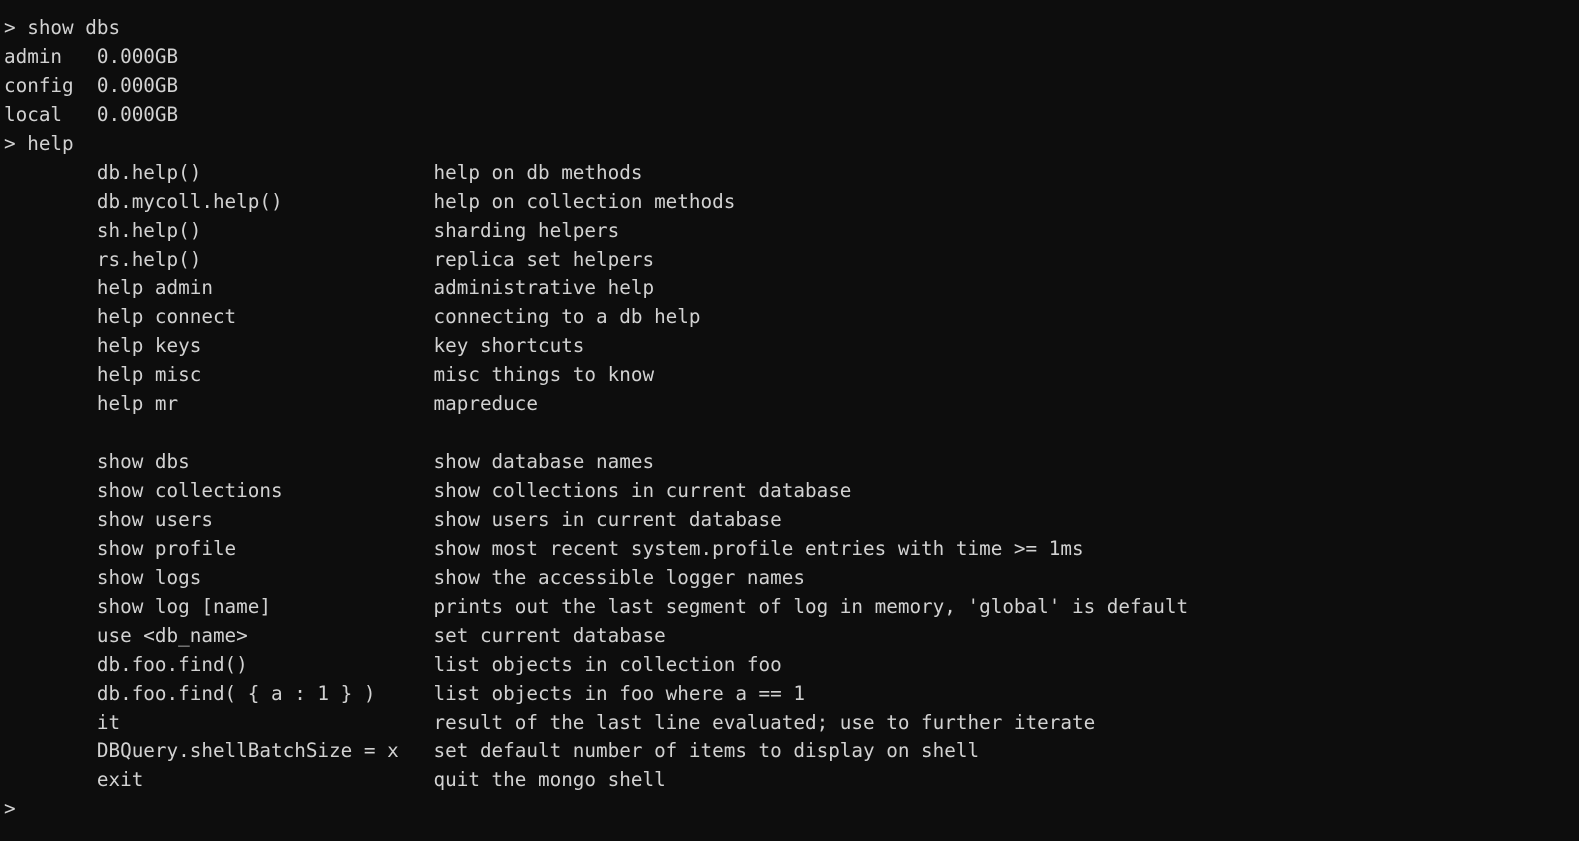  Describe the element at coordinates (294, 346) in the screenshot. I see `terminal-line: help keys key shortcuts` at that location.